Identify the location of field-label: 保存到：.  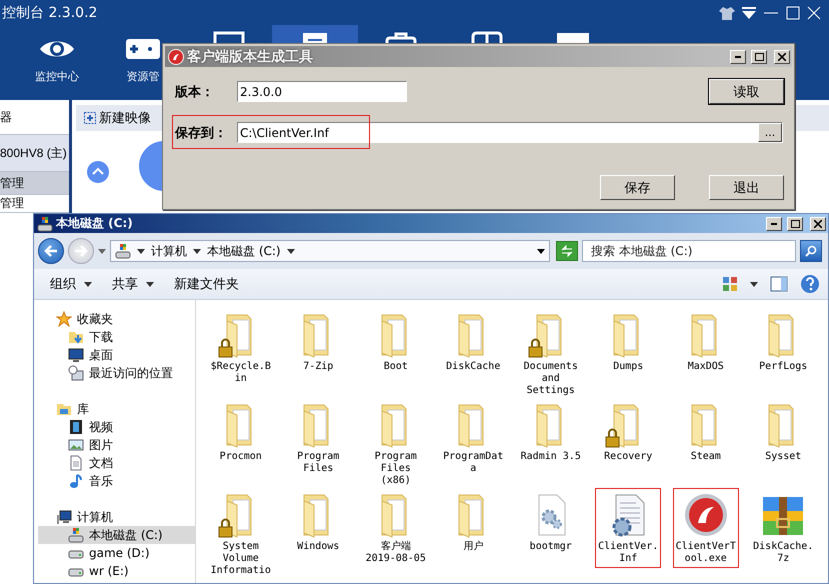
(201, 133).